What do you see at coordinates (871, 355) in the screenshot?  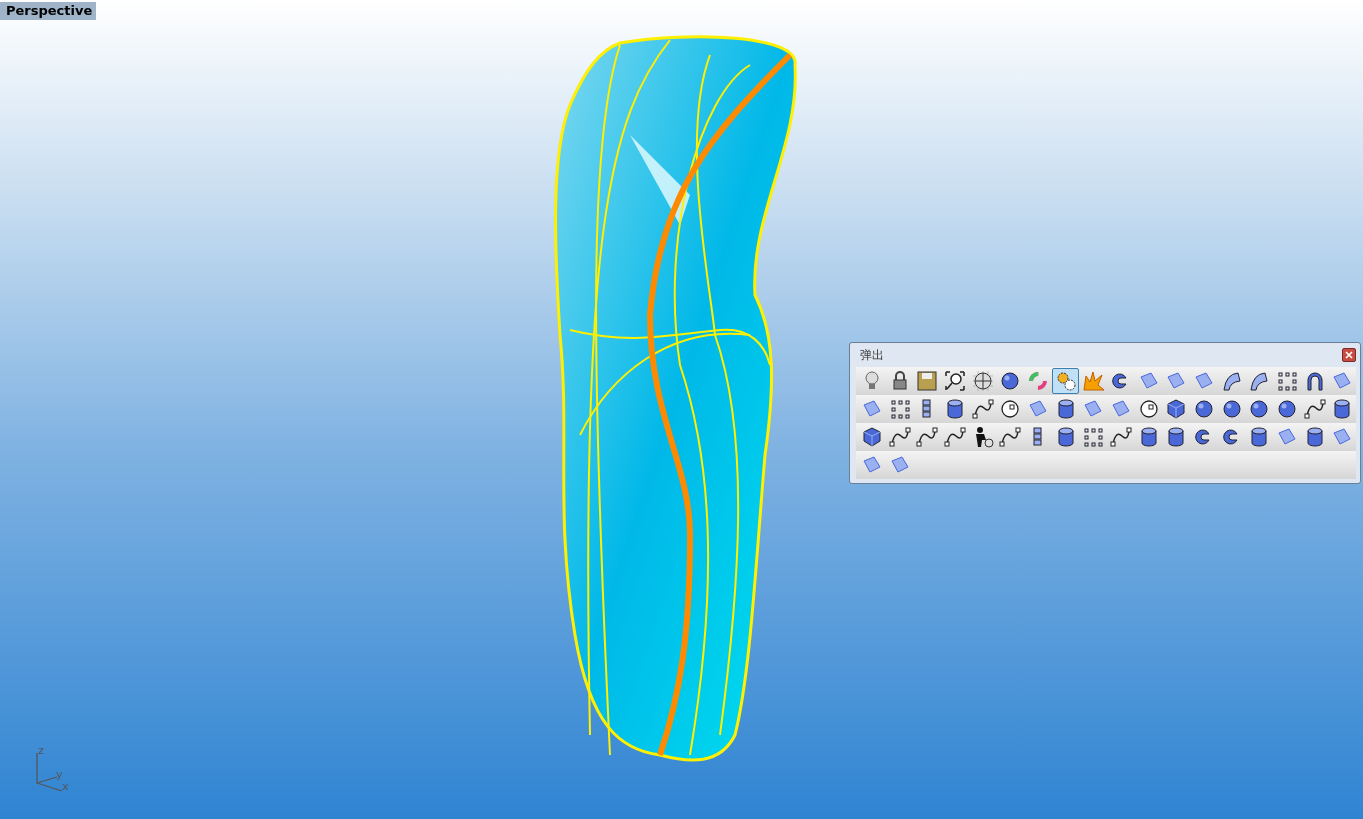 I see `window-title: 弹出` at bounding box center [871, 355].